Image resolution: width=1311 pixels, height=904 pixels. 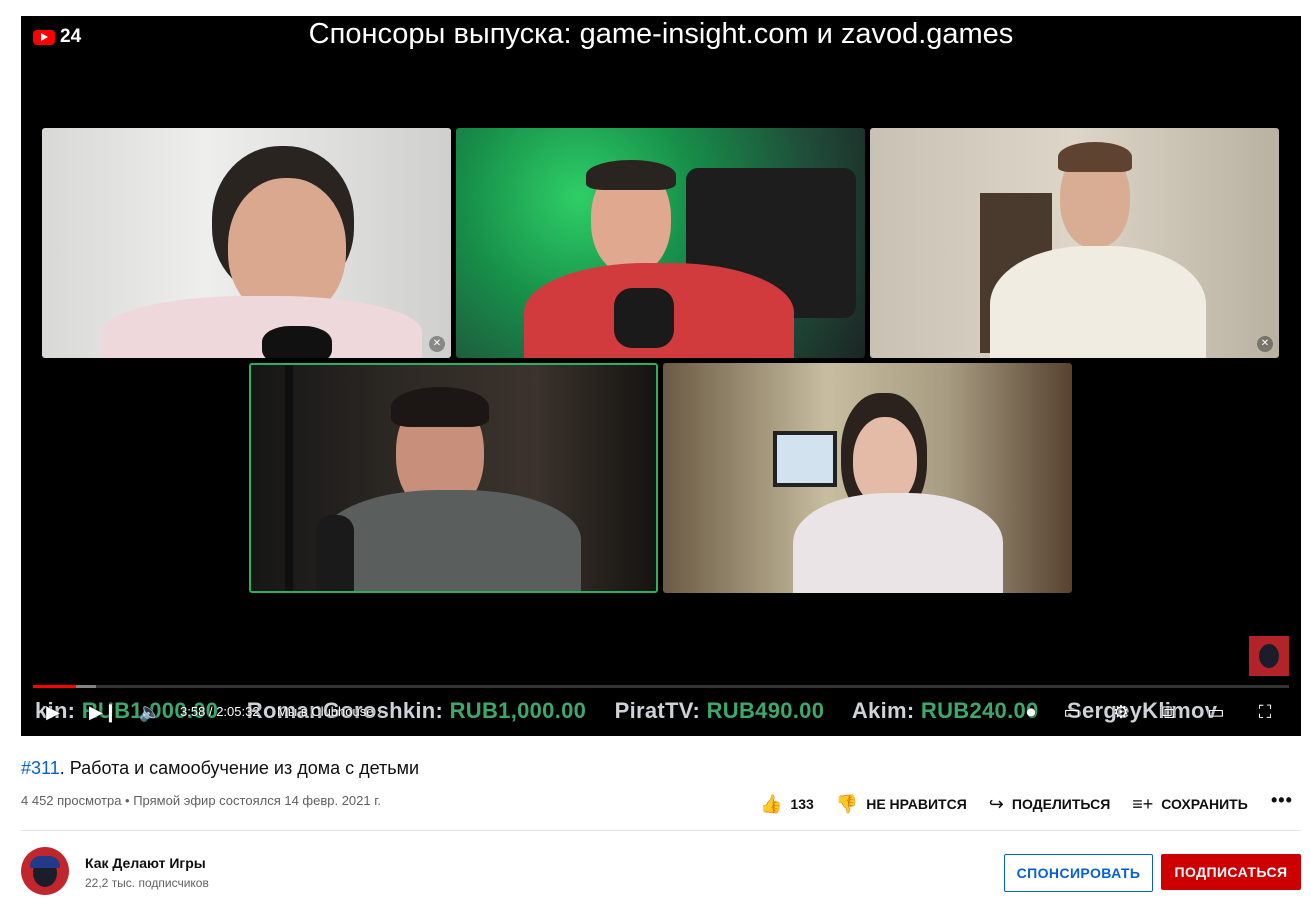 I want to click on next-button: ▶❙, so click(x=103, y=712).